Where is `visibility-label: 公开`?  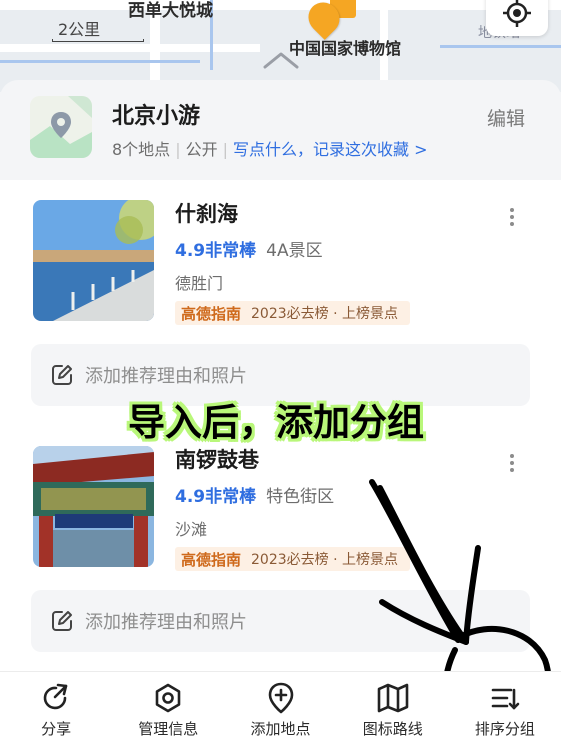
visibility-label: 公开 is located at coordinates (202, 149).